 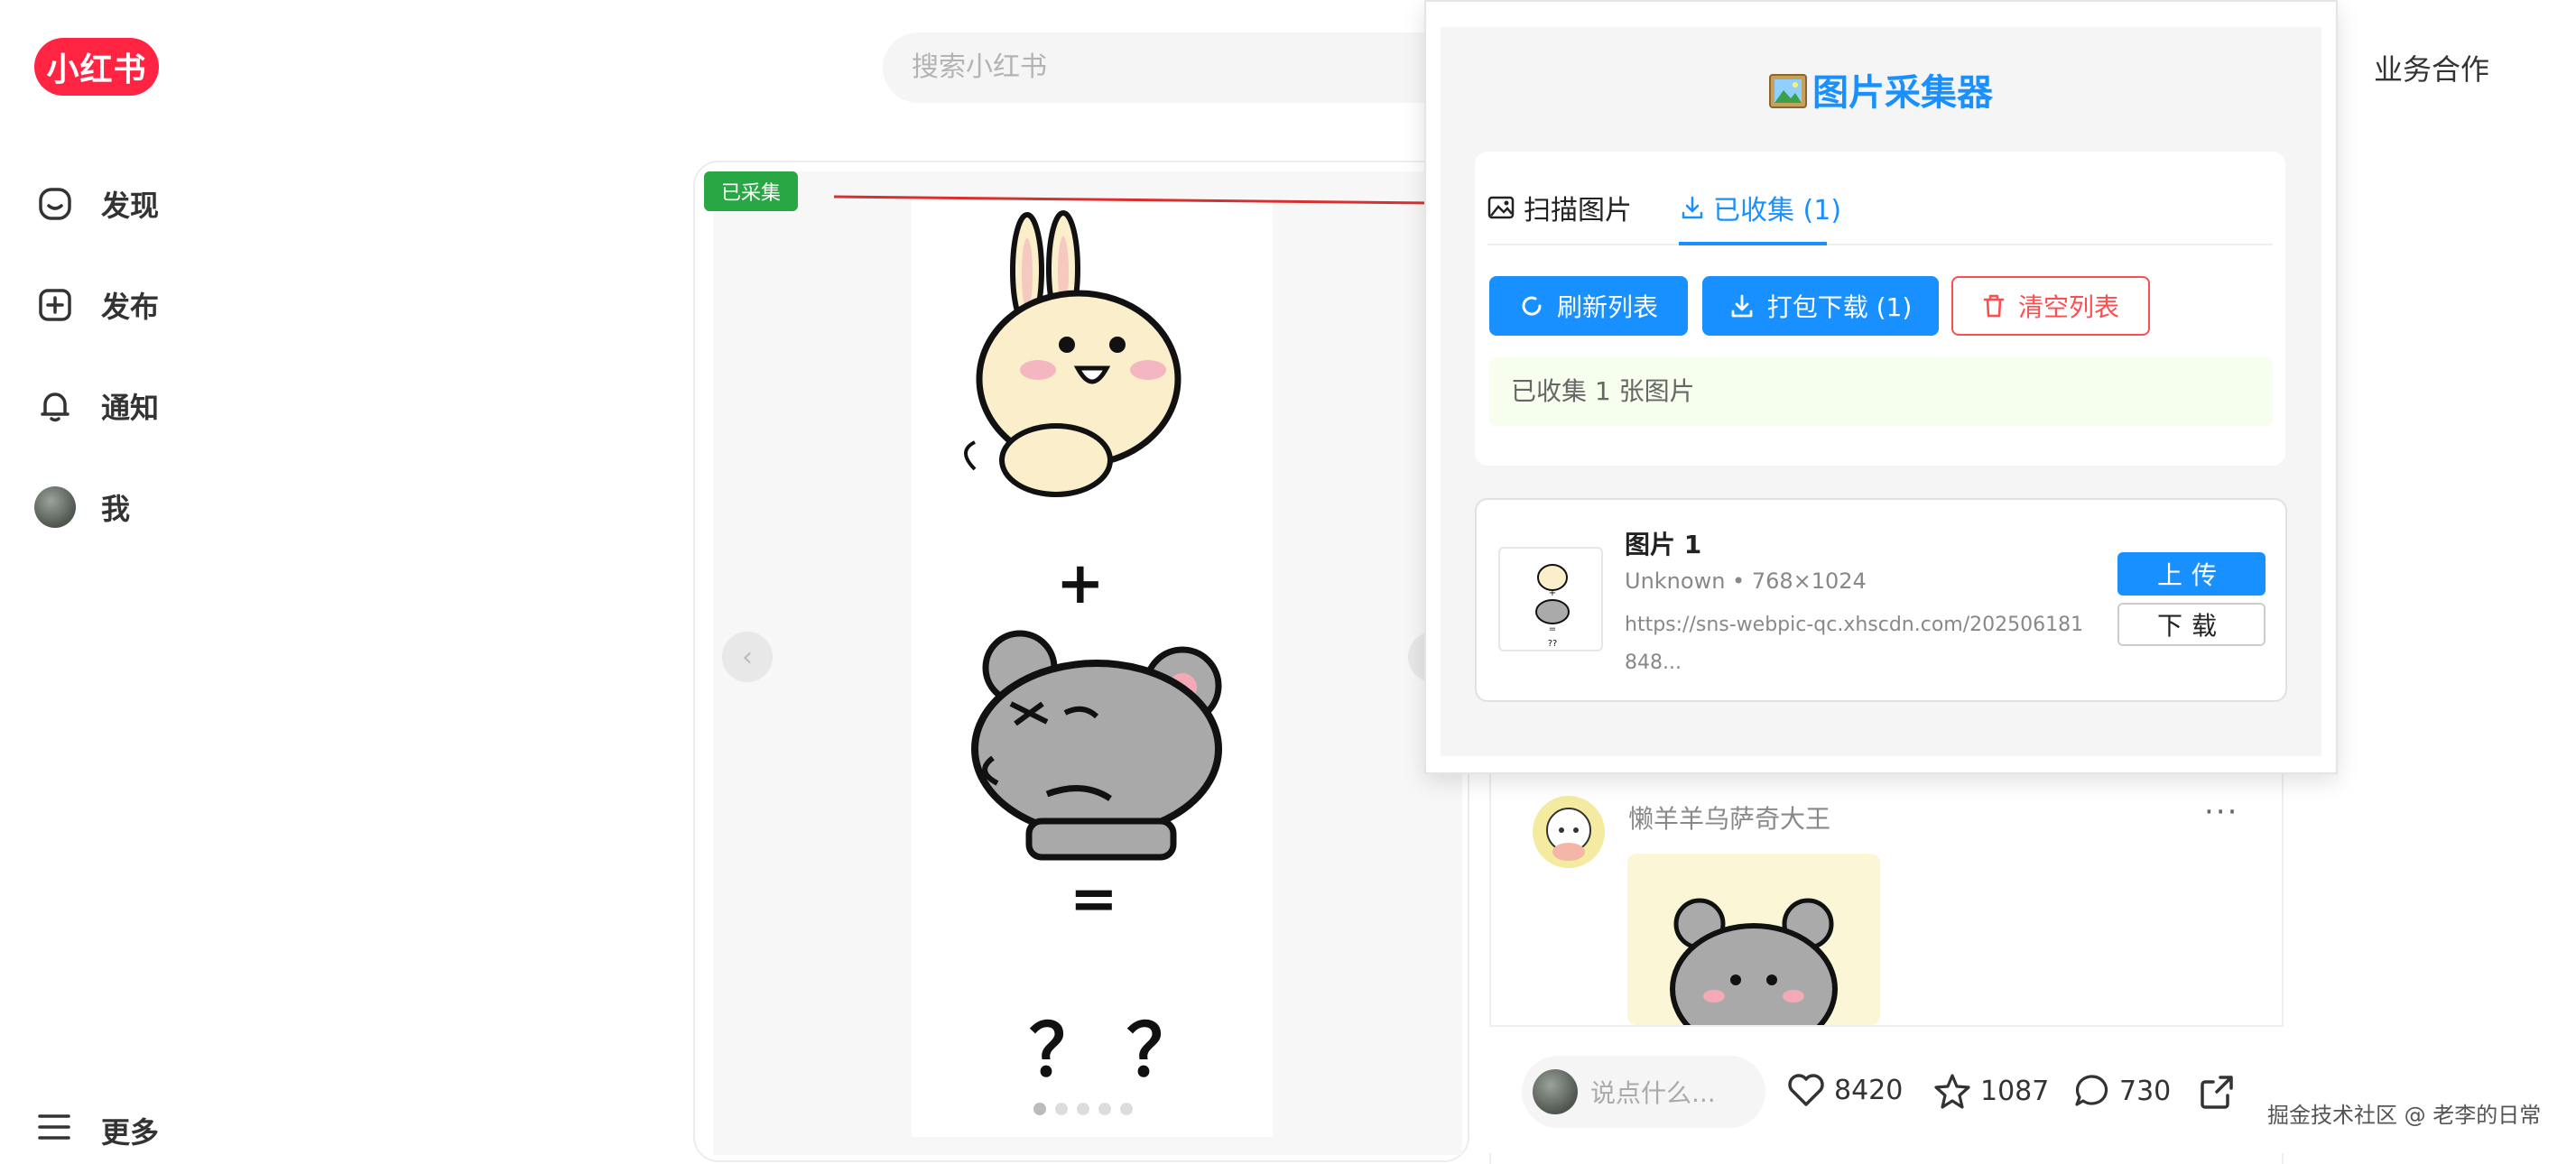 What do you see at coordinates (1994, 306) in the screenshot?
I see `trash-icon` at bounding box center [1994, 306].